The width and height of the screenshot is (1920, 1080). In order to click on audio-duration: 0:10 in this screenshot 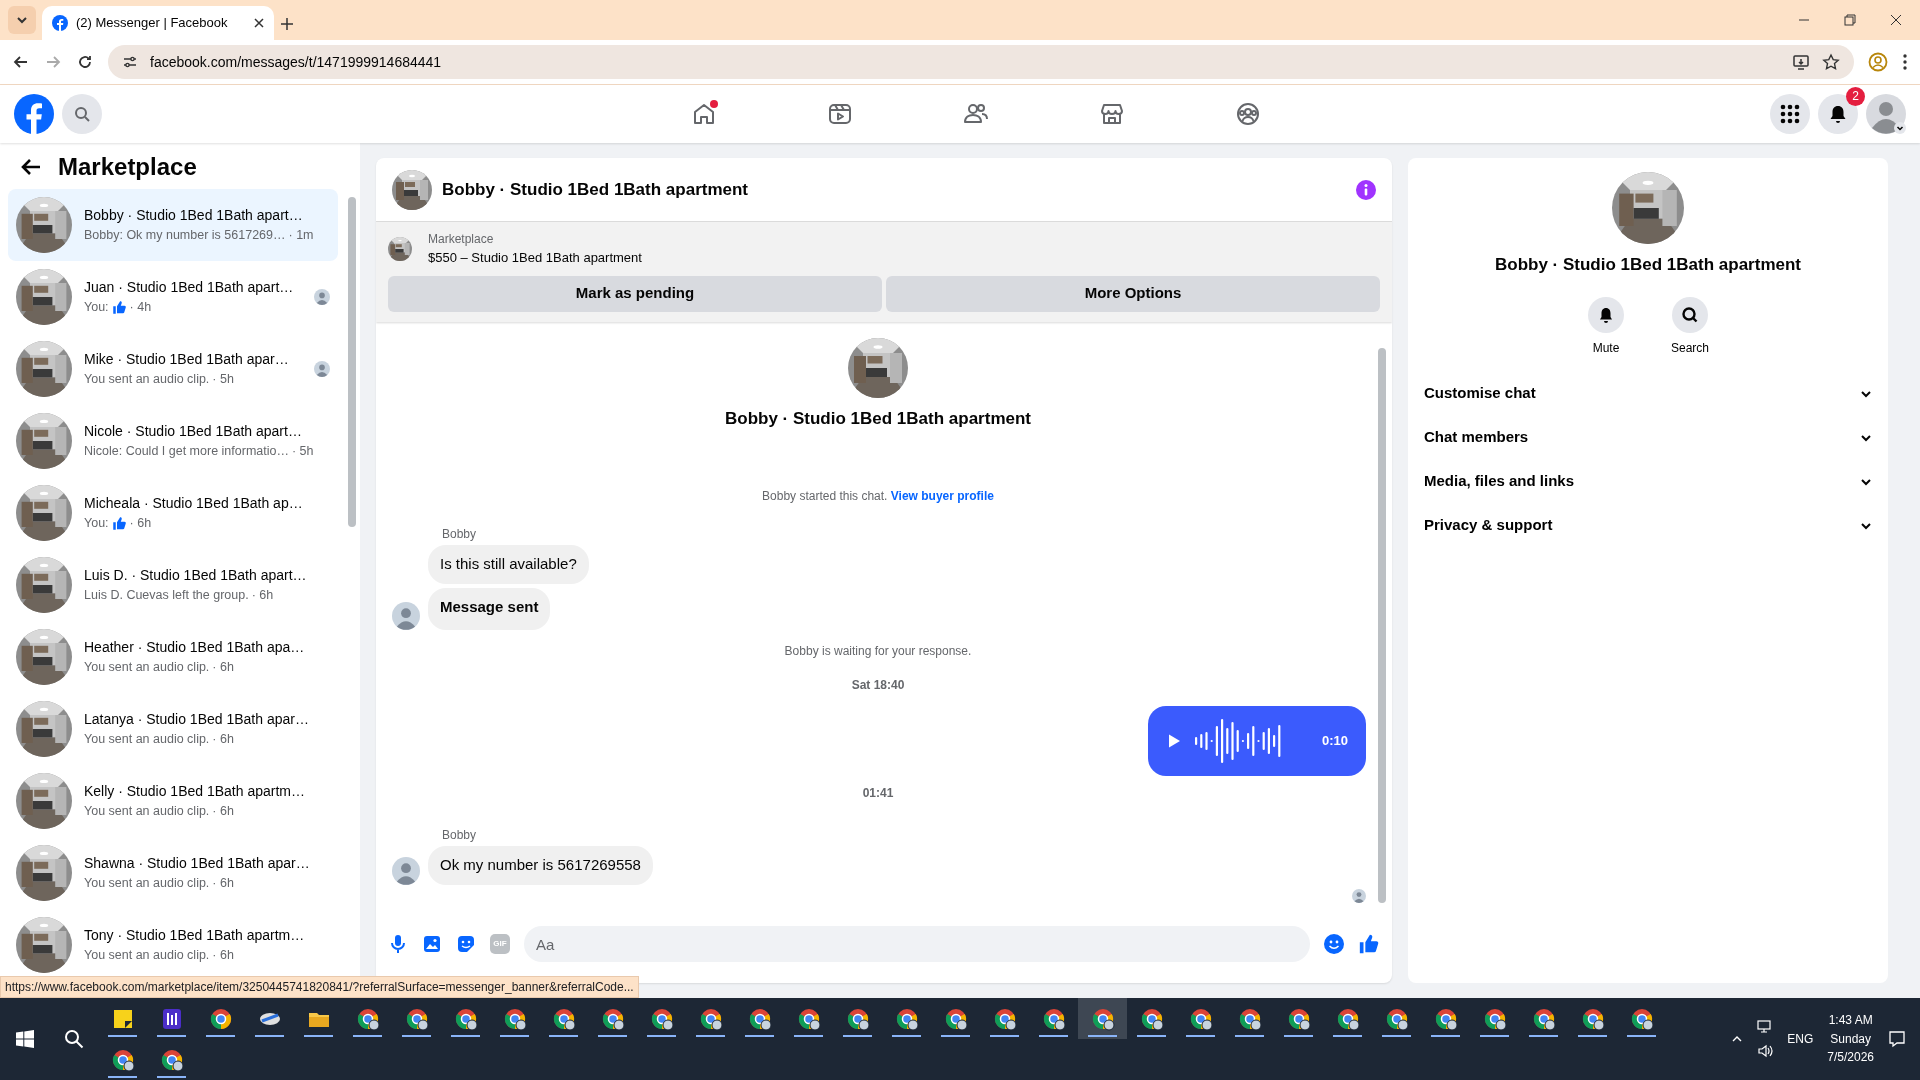, I will do `click(1334, 741)`.